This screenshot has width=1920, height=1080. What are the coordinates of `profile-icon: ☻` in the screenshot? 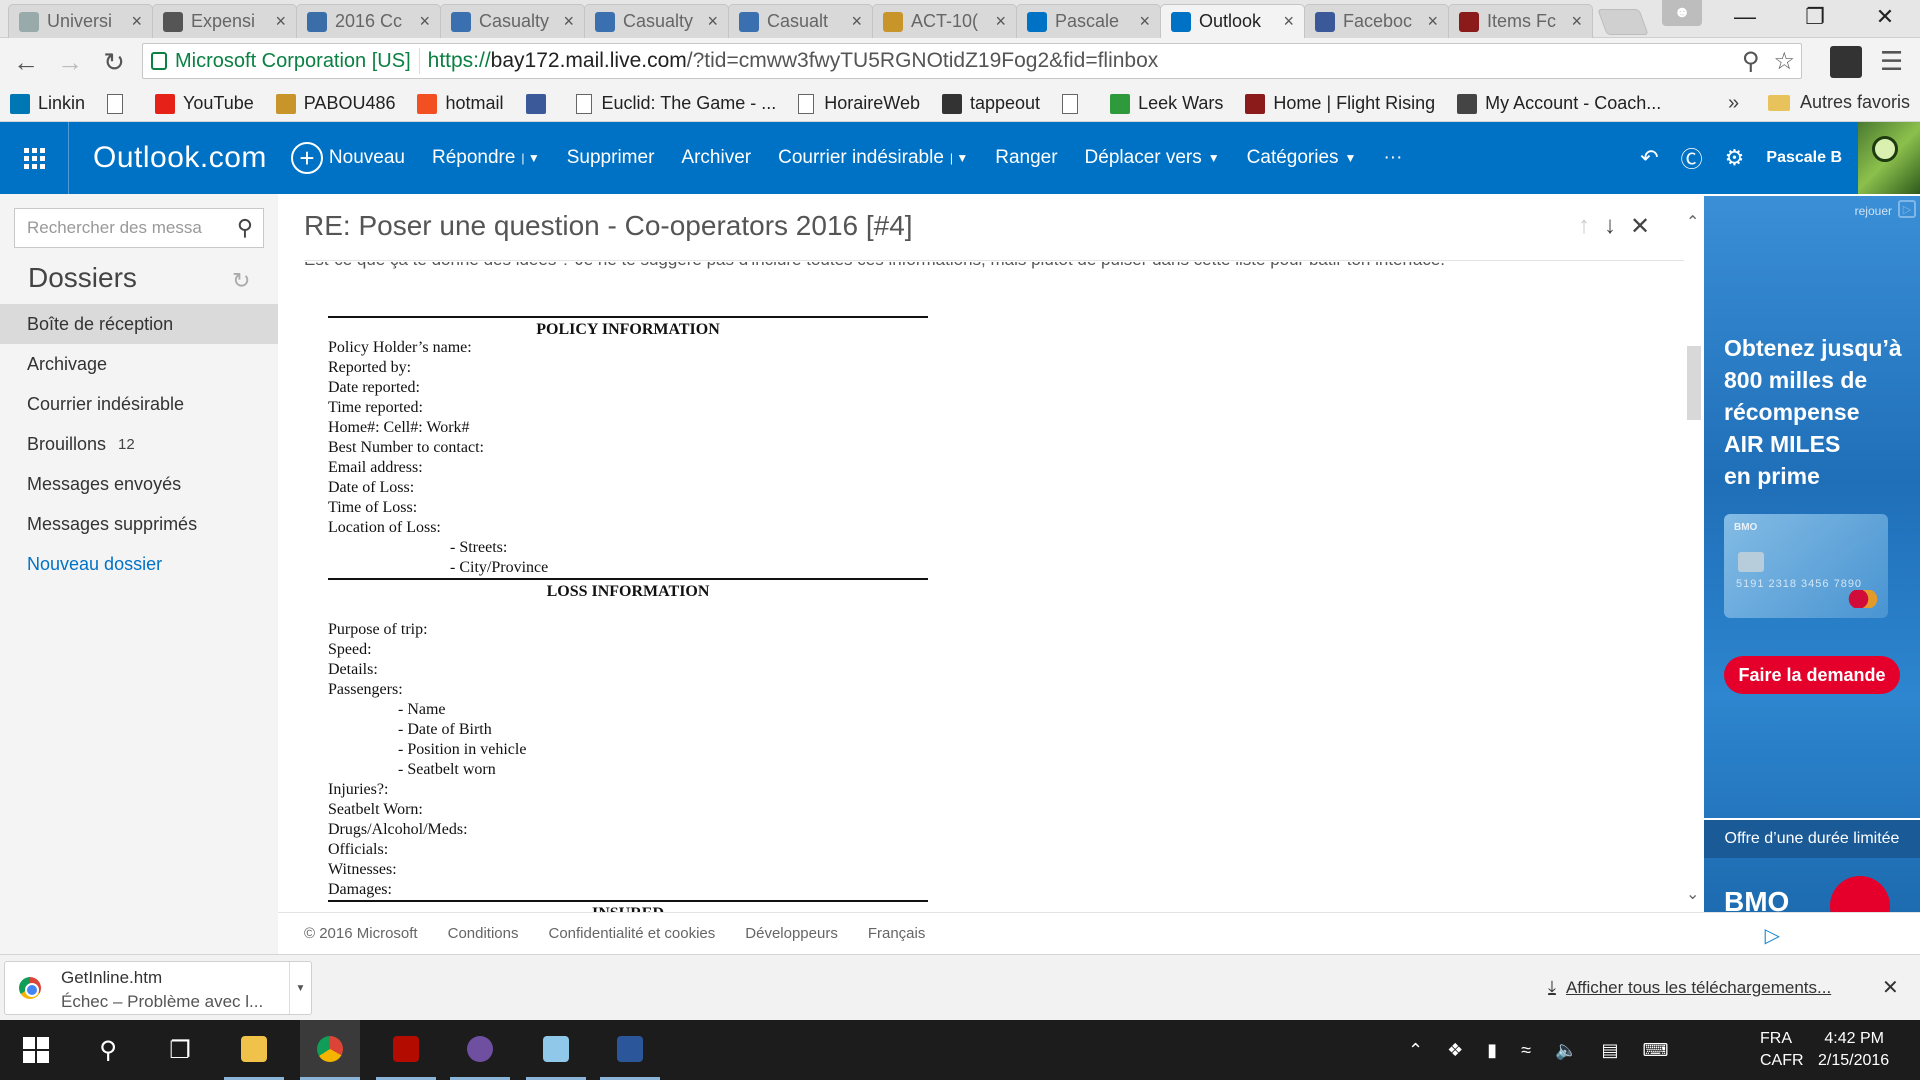 It's located at (1682, 13).